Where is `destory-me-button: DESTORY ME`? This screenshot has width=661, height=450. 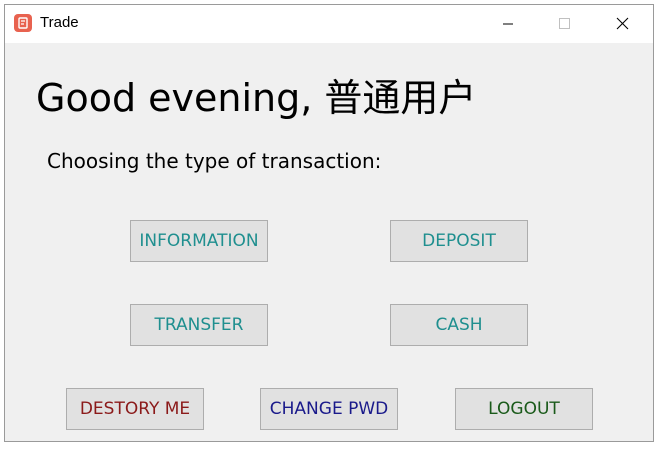 destory-me-button: DESTORY ME is located at coordinates (135, 409).